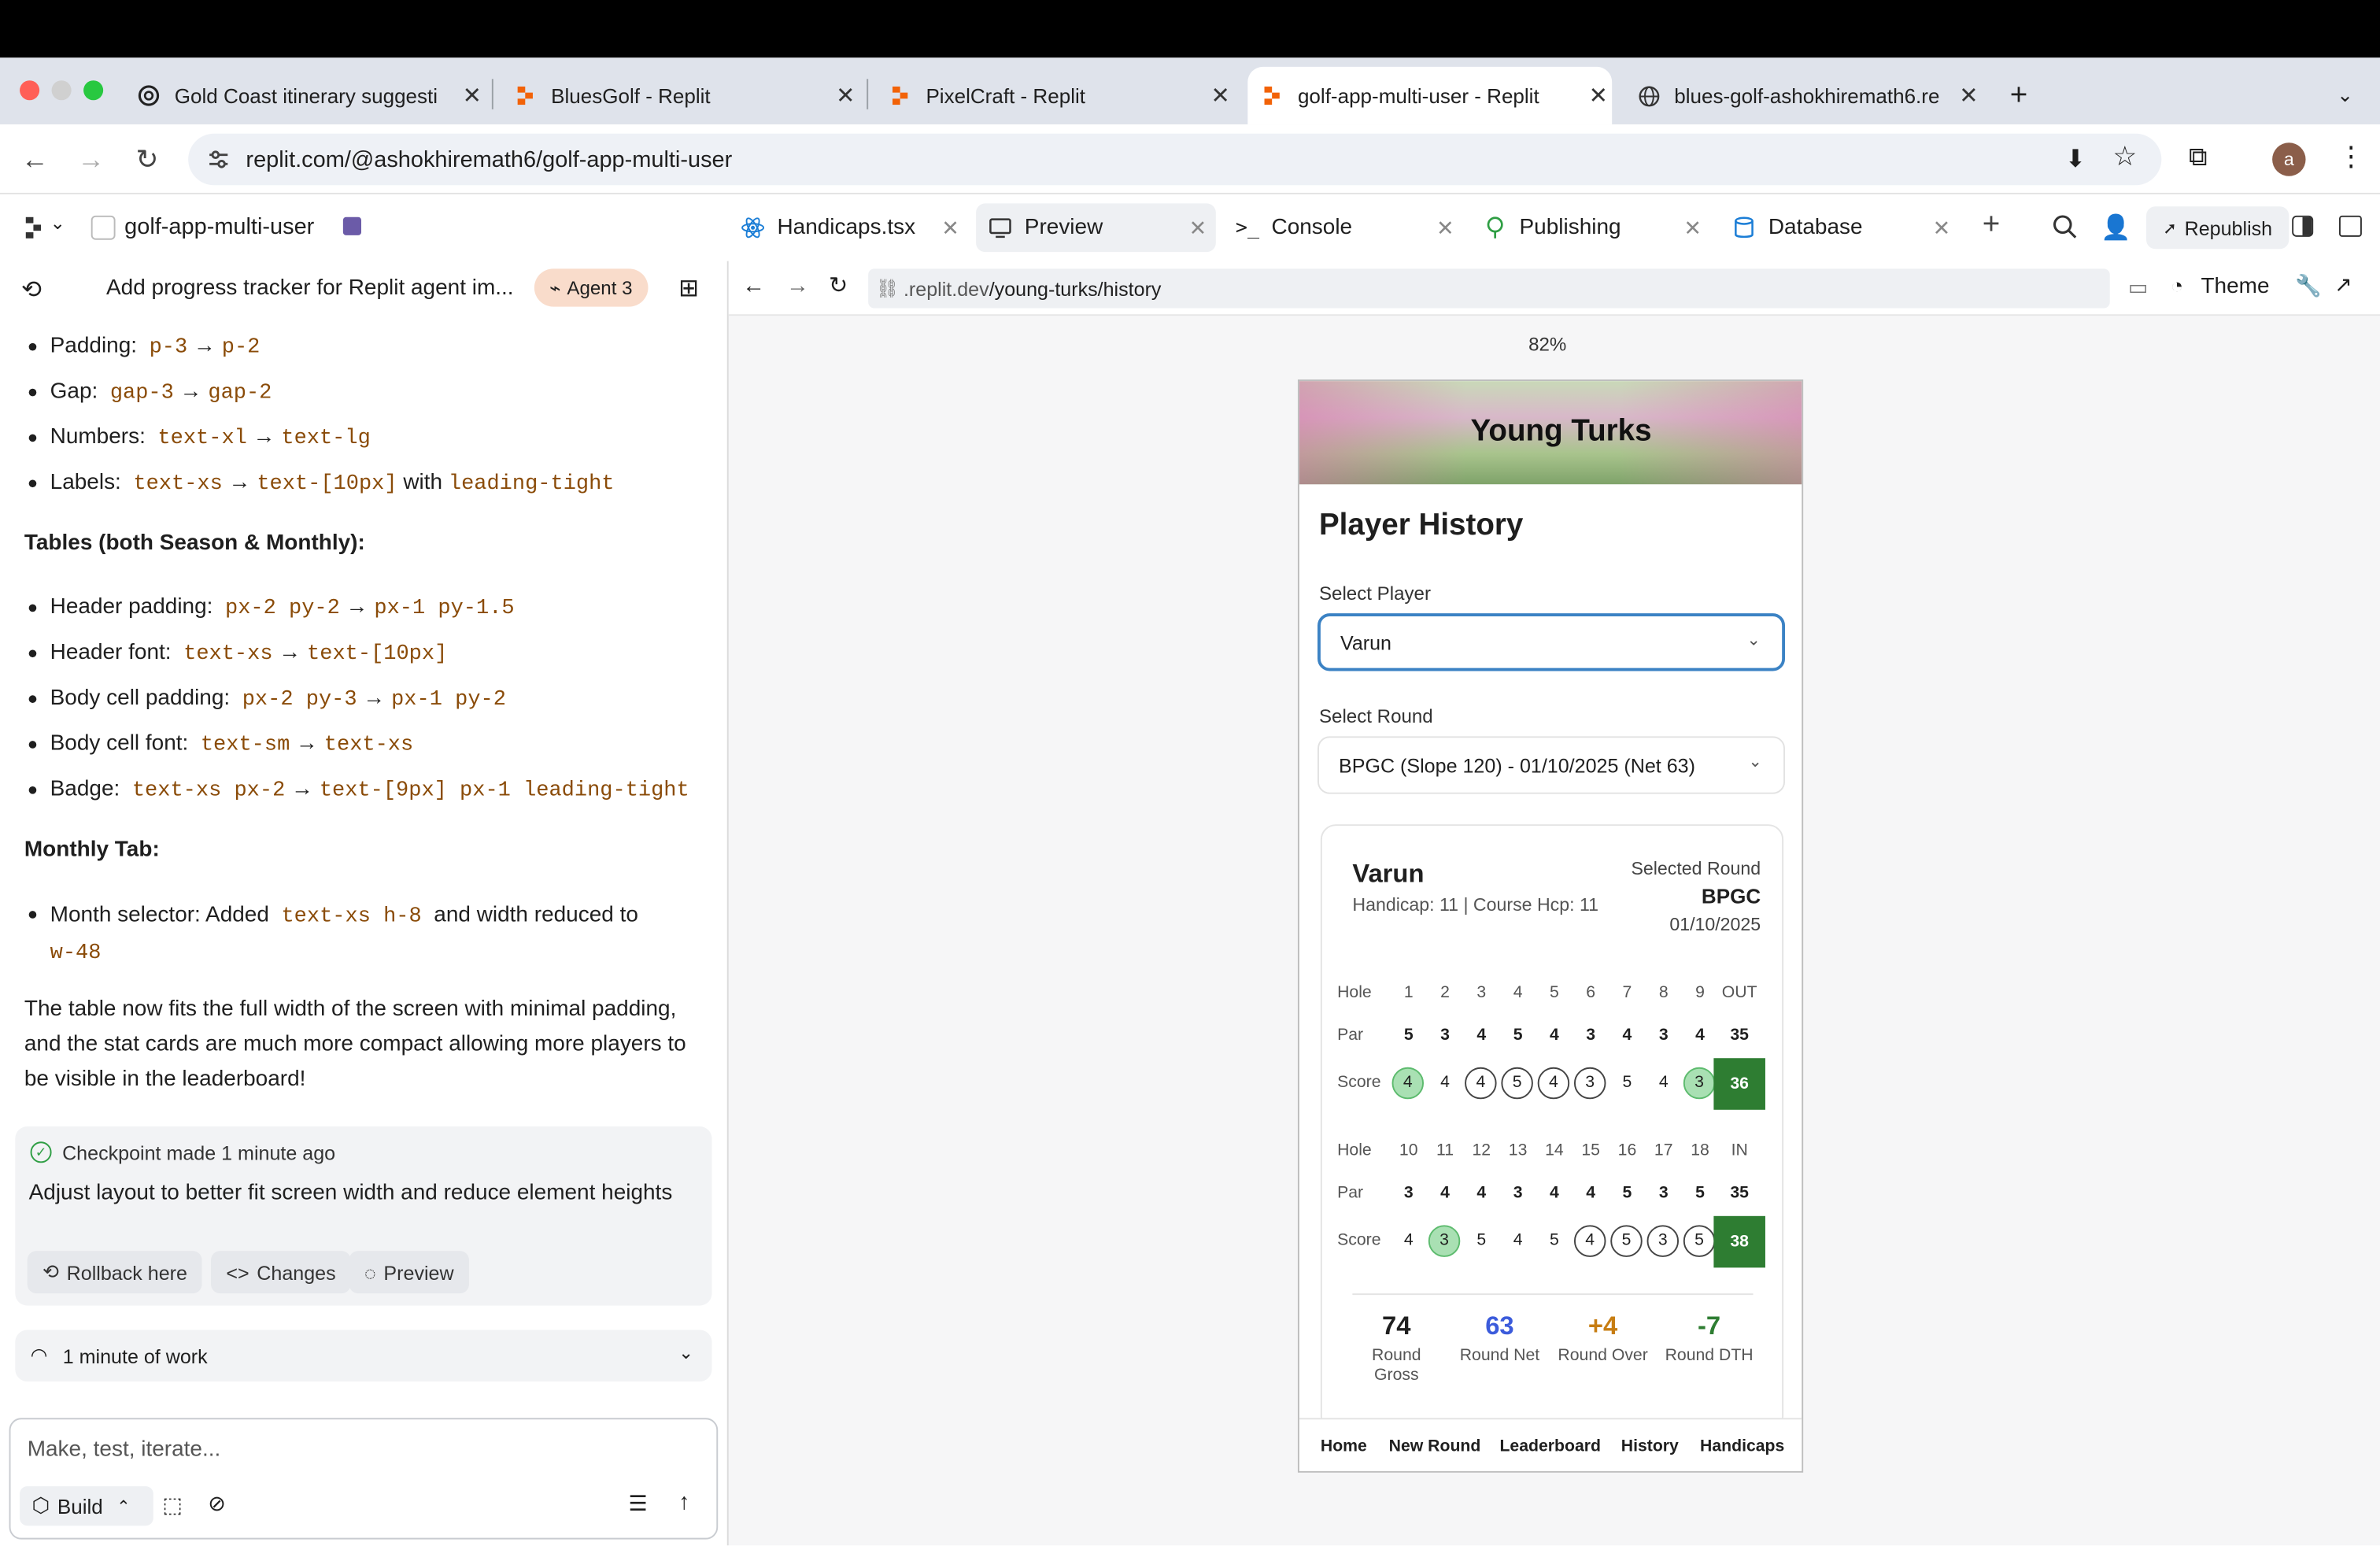  I want to click on zoom-level: 82%, so click(1547, 345).